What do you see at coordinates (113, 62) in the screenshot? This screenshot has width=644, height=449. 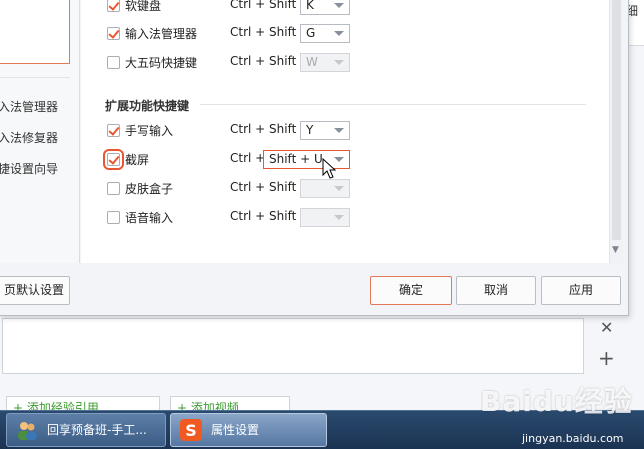 I see `big5-checkbox` at bounding box center [113, 62].